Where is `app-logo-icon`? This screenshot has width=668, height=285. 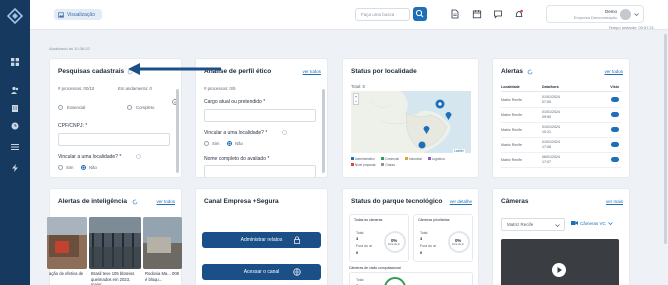
app-logo-icon is located at coordinates (15, 16).